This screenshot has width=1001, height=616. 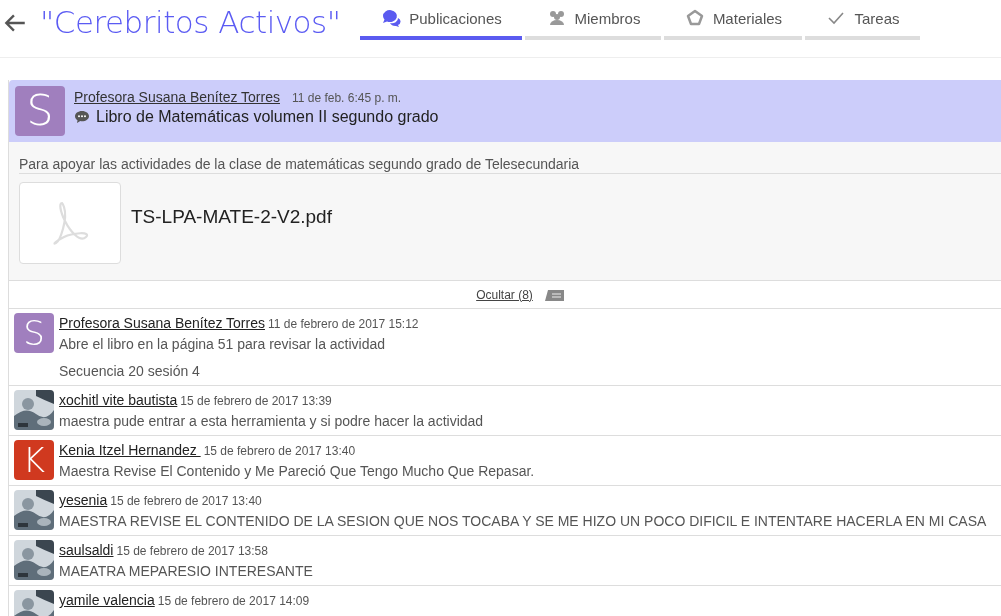 What do you see at coordinates (107, 600) in the screenshot?
I see `author-link: yamile valencia` at bounding box center [107, 600].